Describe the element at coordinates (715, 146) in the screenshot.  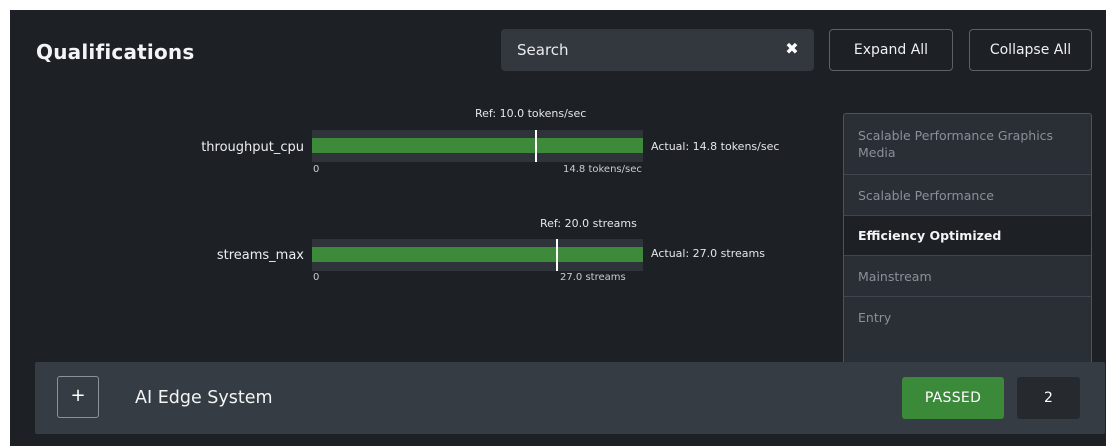
I see `actual-label: Actual: 14.8 tokens/sec` at that location.